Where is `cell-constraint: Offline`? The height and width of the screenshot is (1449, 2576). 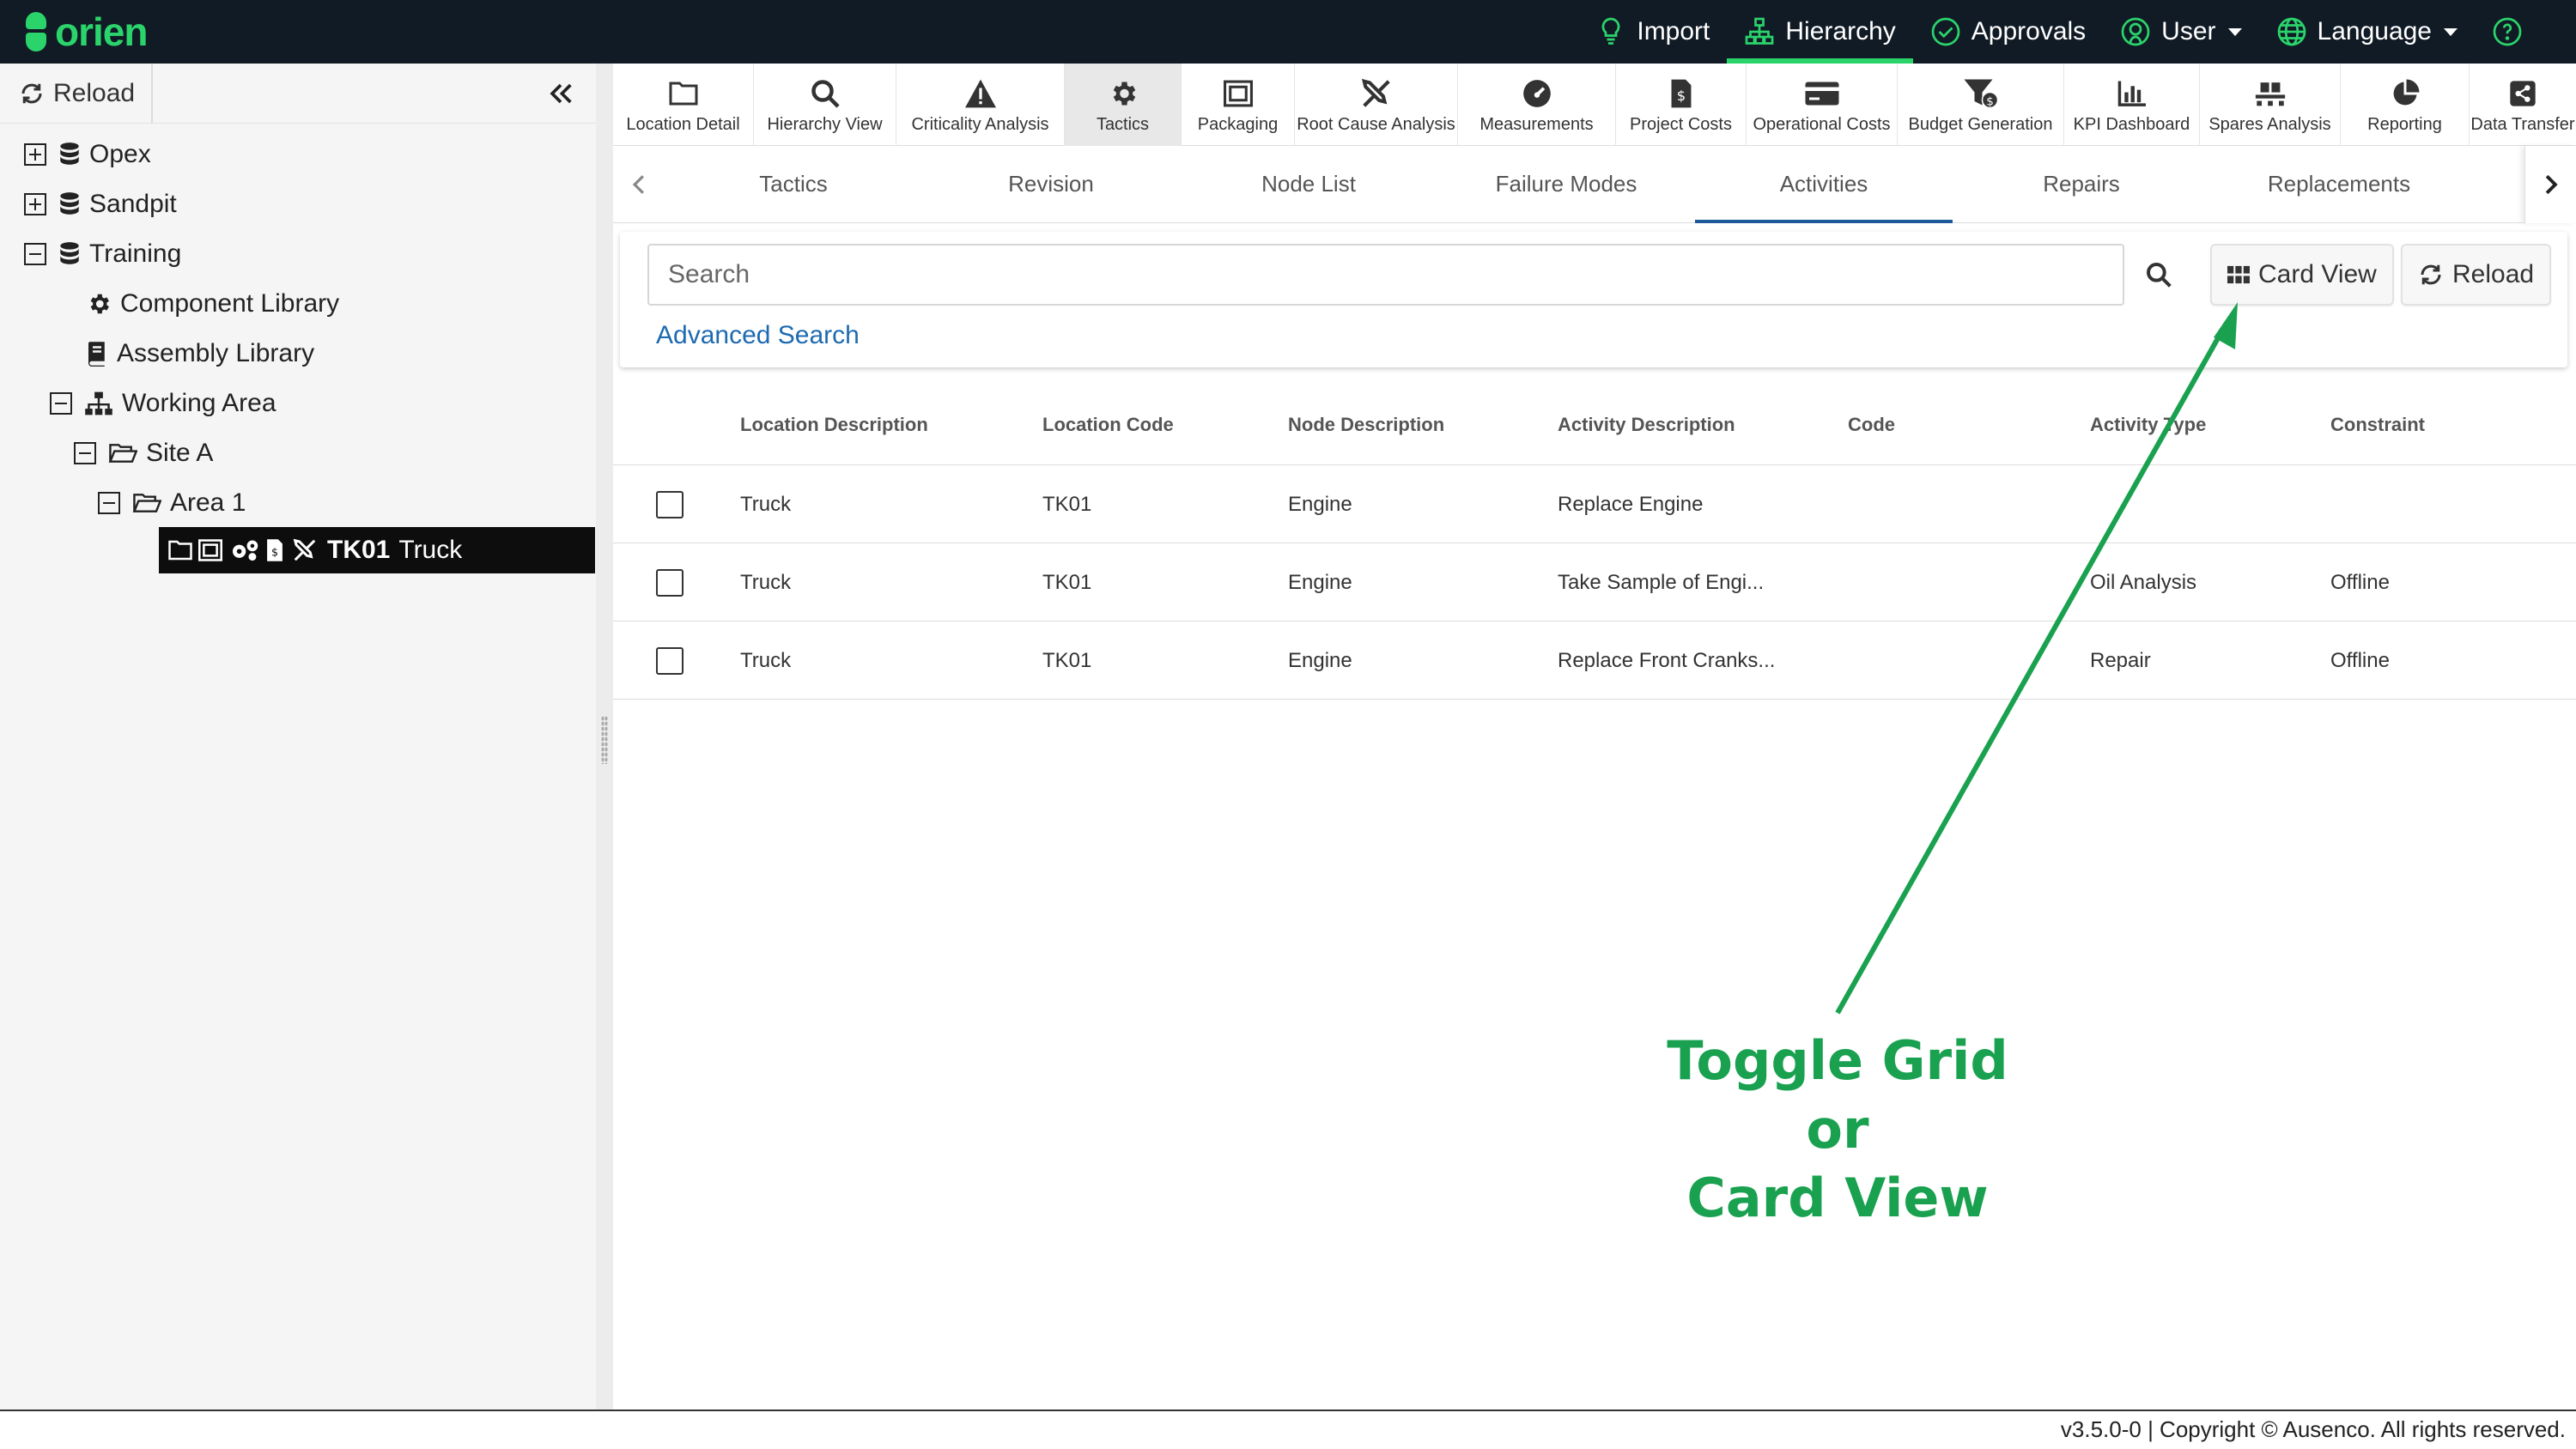 cell-constraint: Offline is located at coordinates (2360, 660).